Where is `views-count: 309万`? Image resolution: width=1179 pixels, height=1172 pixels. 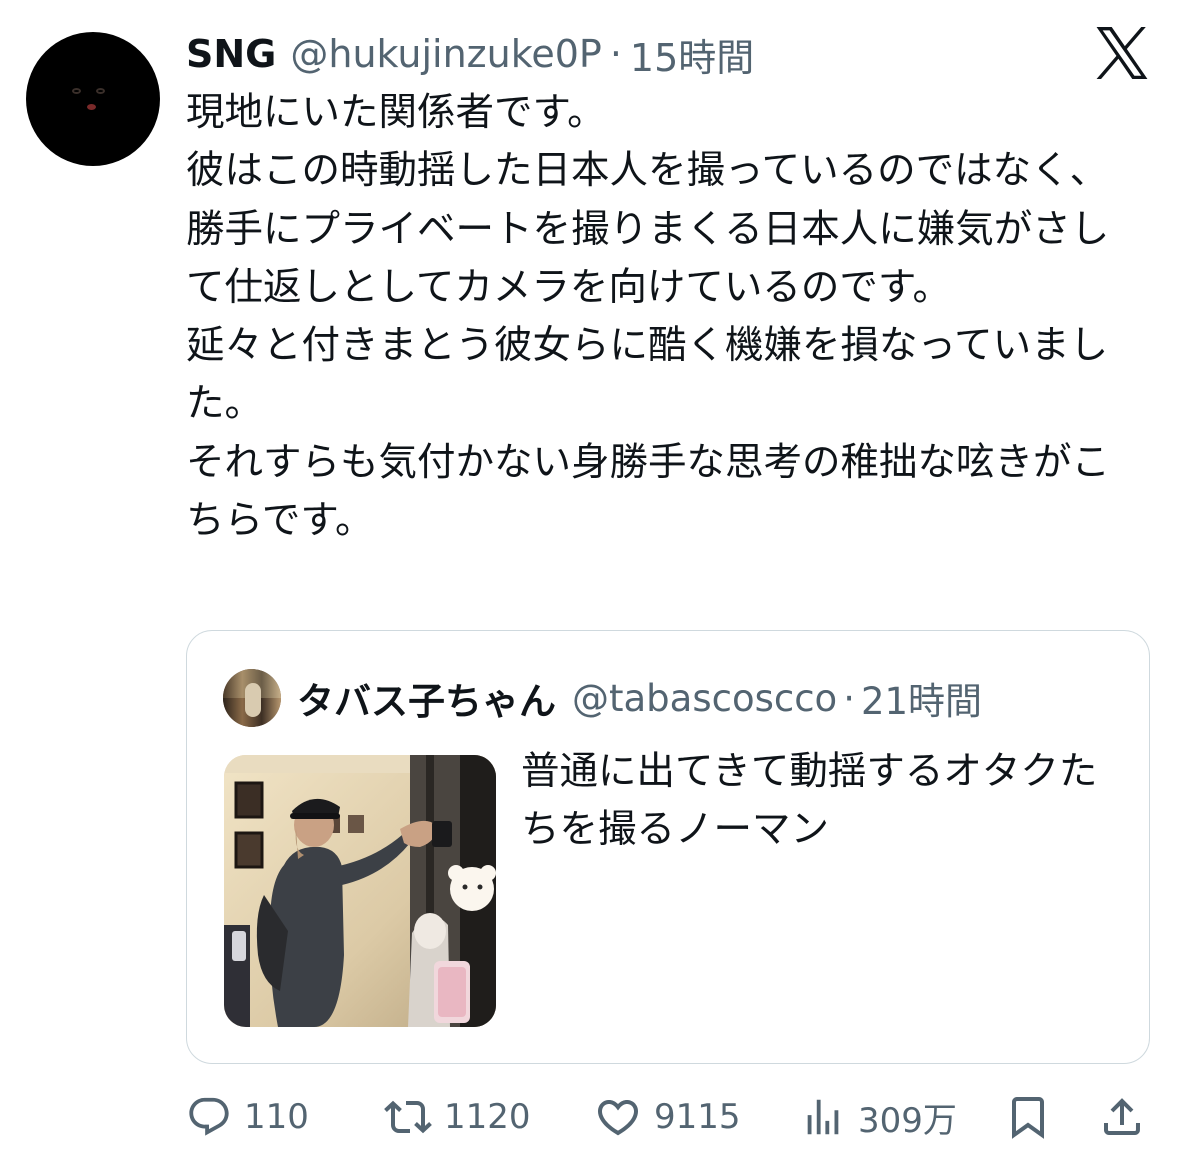
views-count: 309万 is located at coordinates (907, 1120).